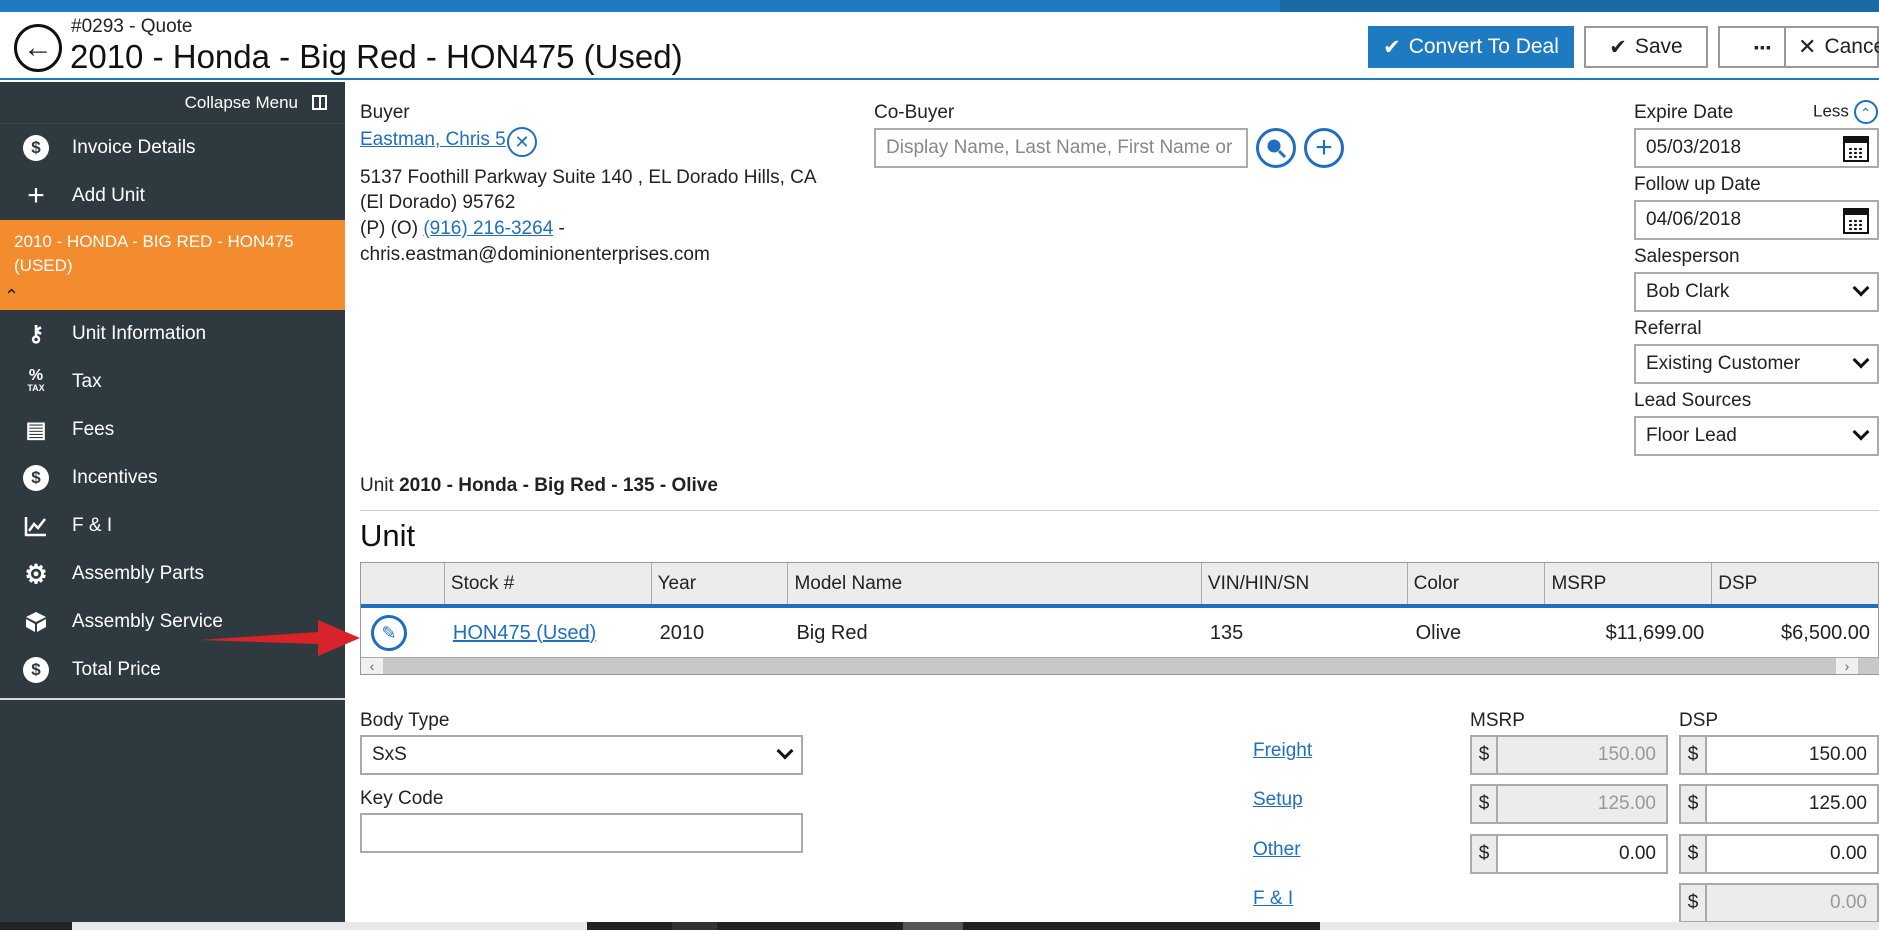 The image size is (1879, 930). What do you see at coordinates (11, 296) in the screenshot?
I see `caret-up-icon: ⌃` at bounding box center [11, 296].